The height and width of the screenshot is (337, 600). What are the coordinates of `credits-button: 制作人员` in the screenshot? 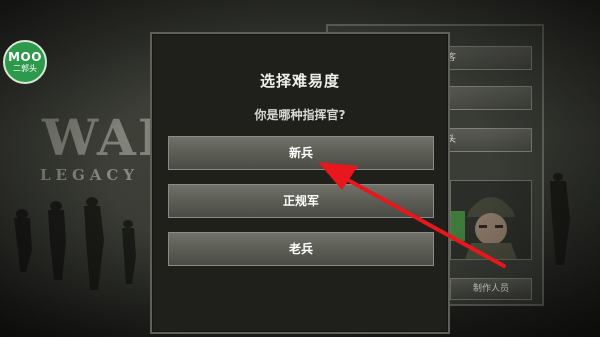 It's located at (491, 289).